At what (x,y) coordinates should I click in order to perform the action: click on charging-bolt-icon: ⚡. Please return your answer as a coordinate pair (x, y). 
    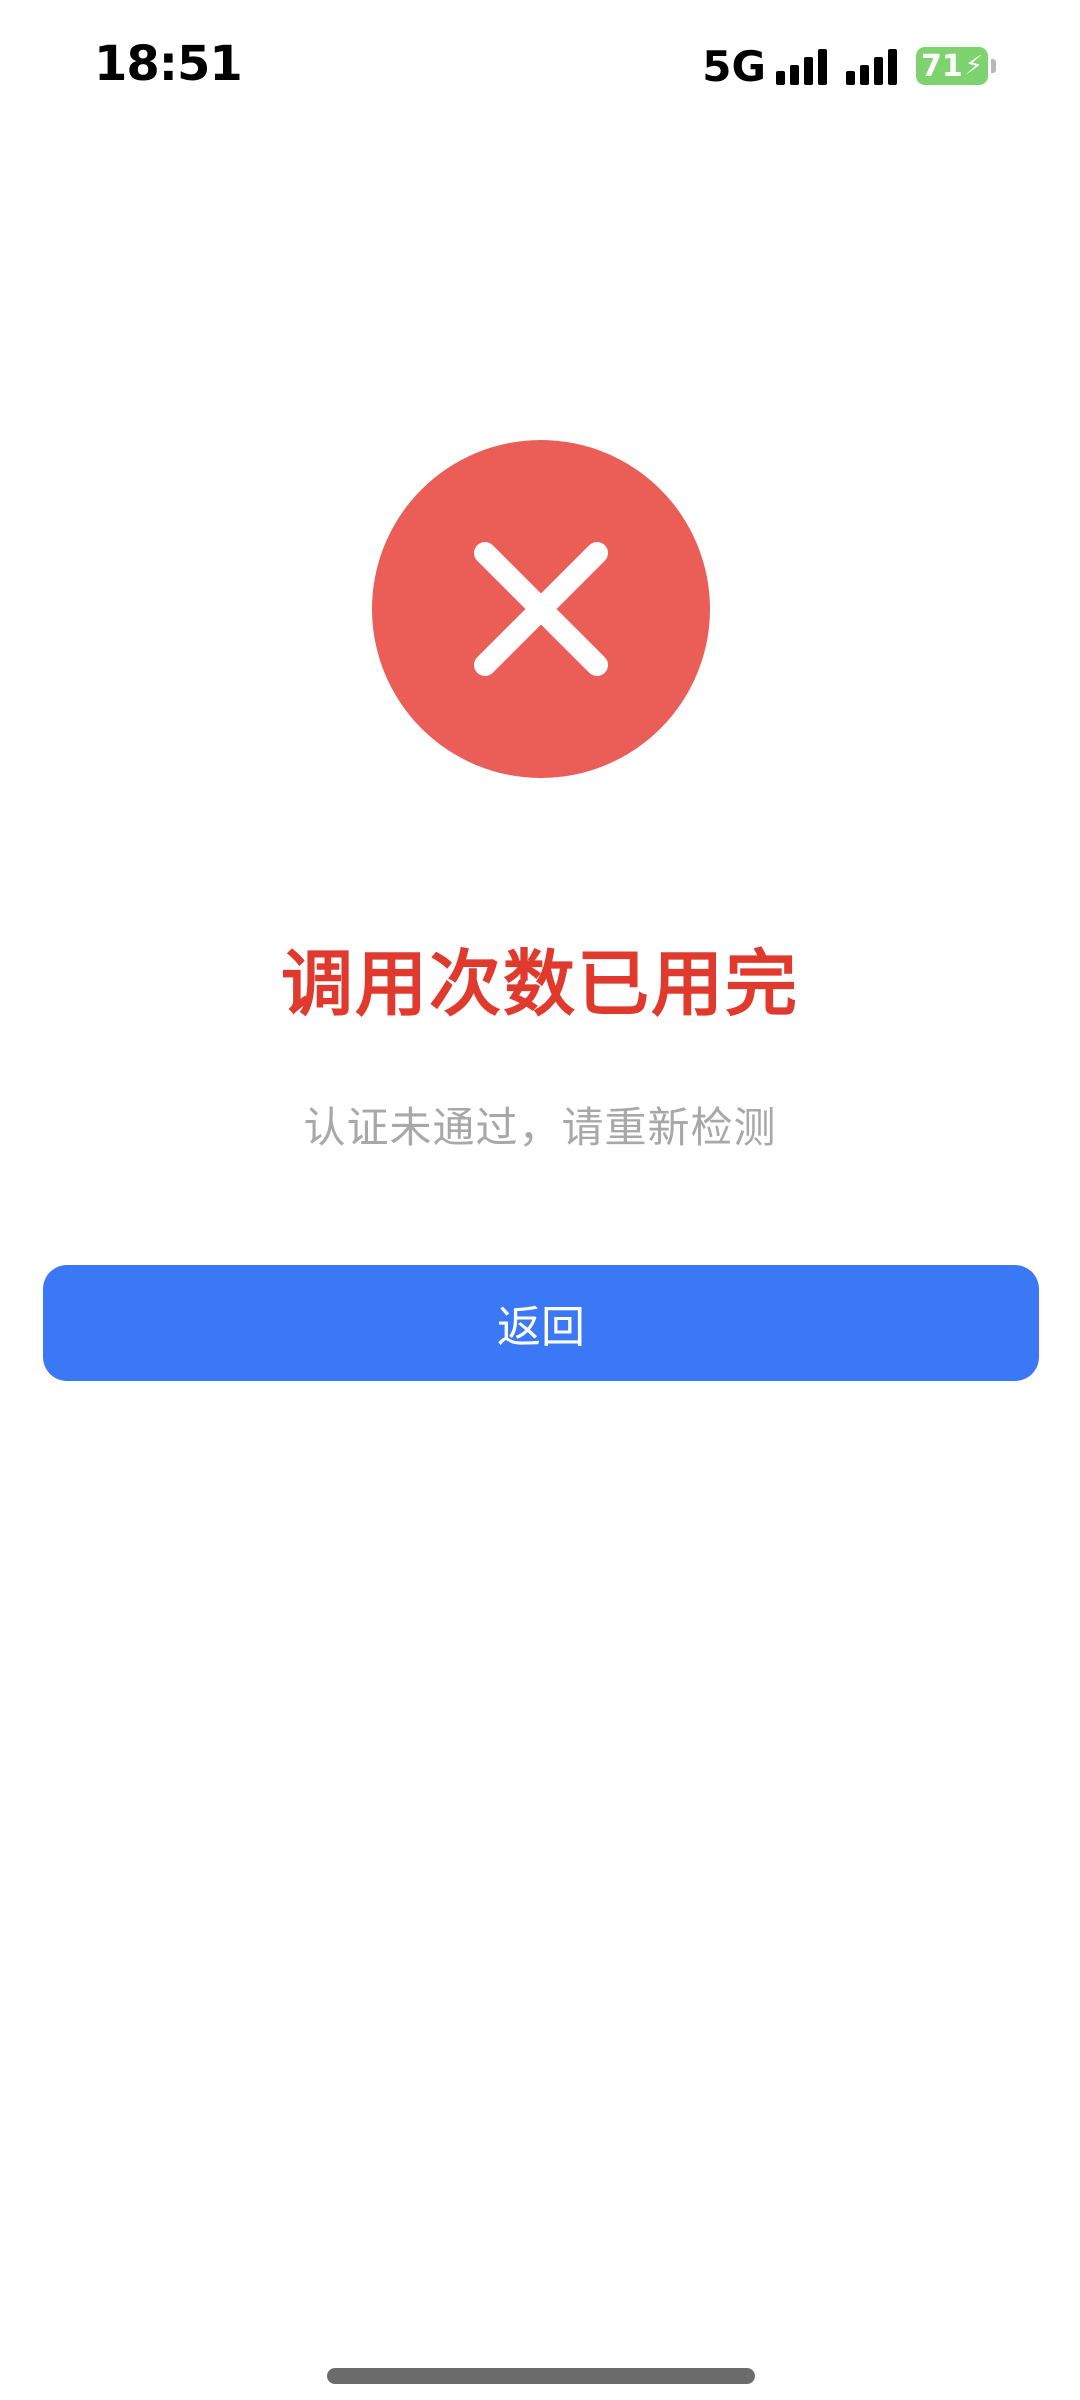
    Looking at the image, I should click on (973, 66).